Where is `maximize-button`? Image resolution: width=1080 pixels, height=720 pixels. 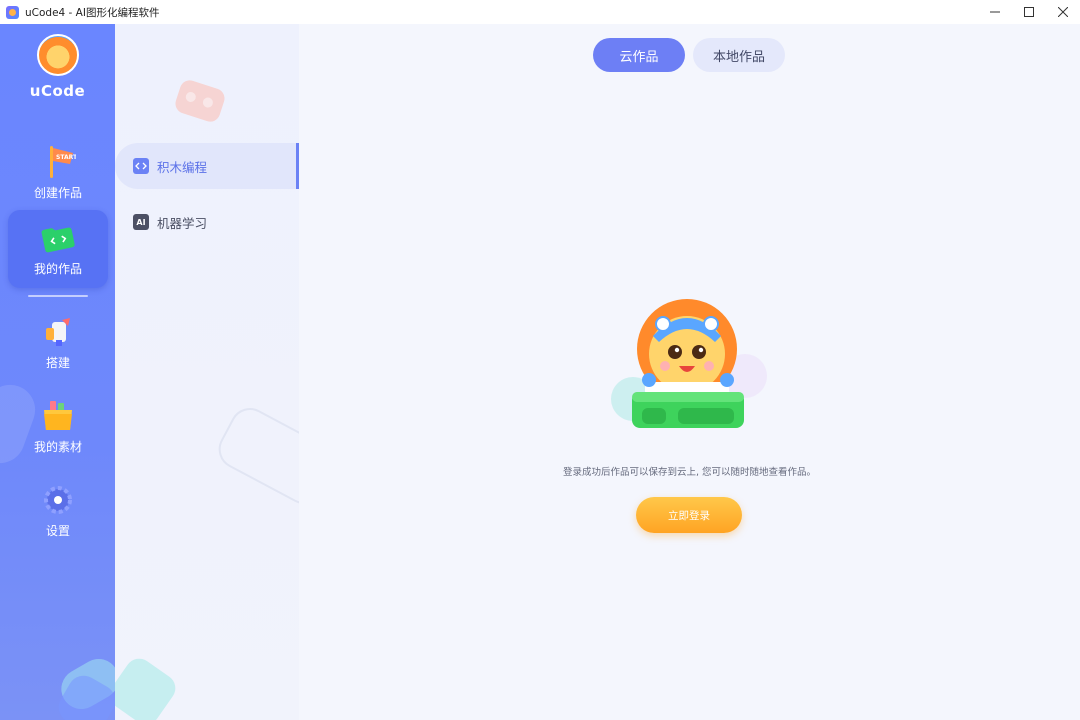
maximize-button is located at coordinates (1029, 12).